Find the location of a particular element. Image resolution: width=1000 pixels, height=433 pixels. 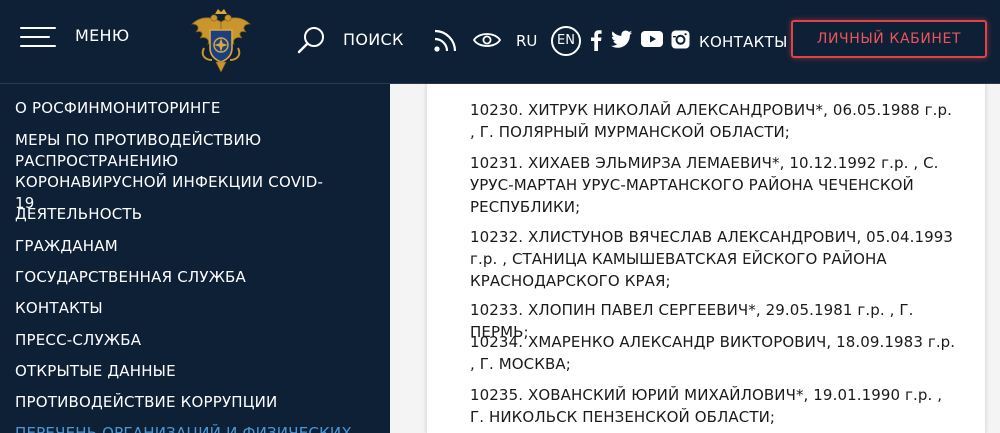

search-icon is located at coordinates (311, 40).